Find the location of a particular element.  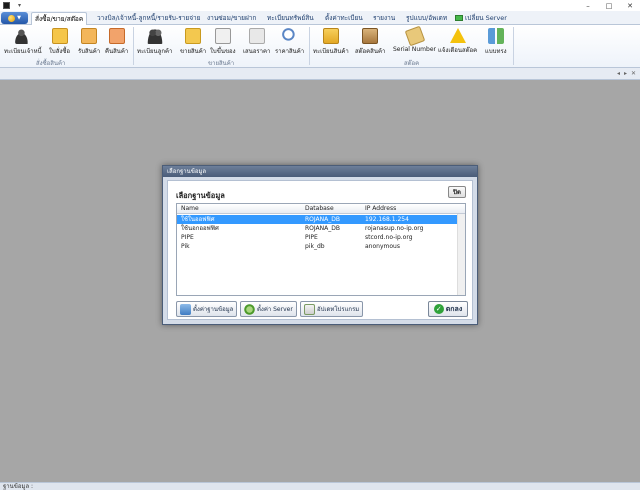

bill-icon is located at coordinates (222, 36).